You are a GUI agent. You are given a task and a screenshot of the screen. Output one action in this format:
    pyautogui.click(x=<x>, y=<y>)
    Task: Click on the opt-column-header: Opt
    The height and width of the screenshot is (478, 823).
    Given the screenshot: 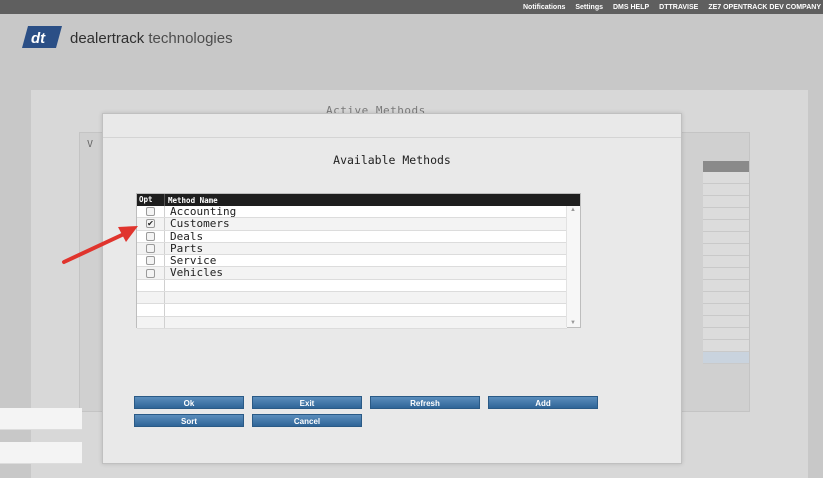 What is the action you would take?
    pyautogui.click(x=151, y=200)
    